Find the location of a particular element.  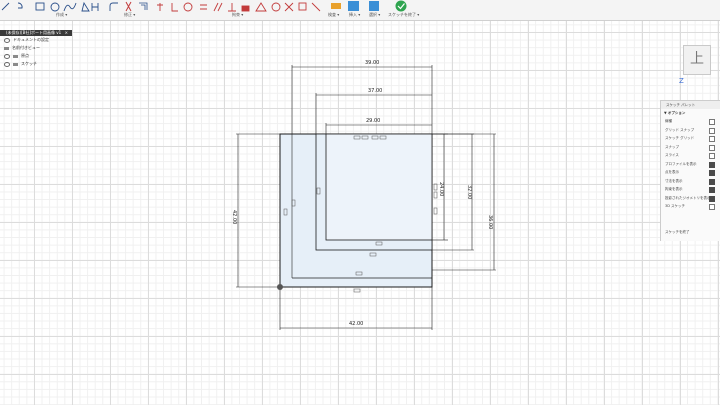

select-menu: 選択 ▾ is located at coordinates (374, 15).